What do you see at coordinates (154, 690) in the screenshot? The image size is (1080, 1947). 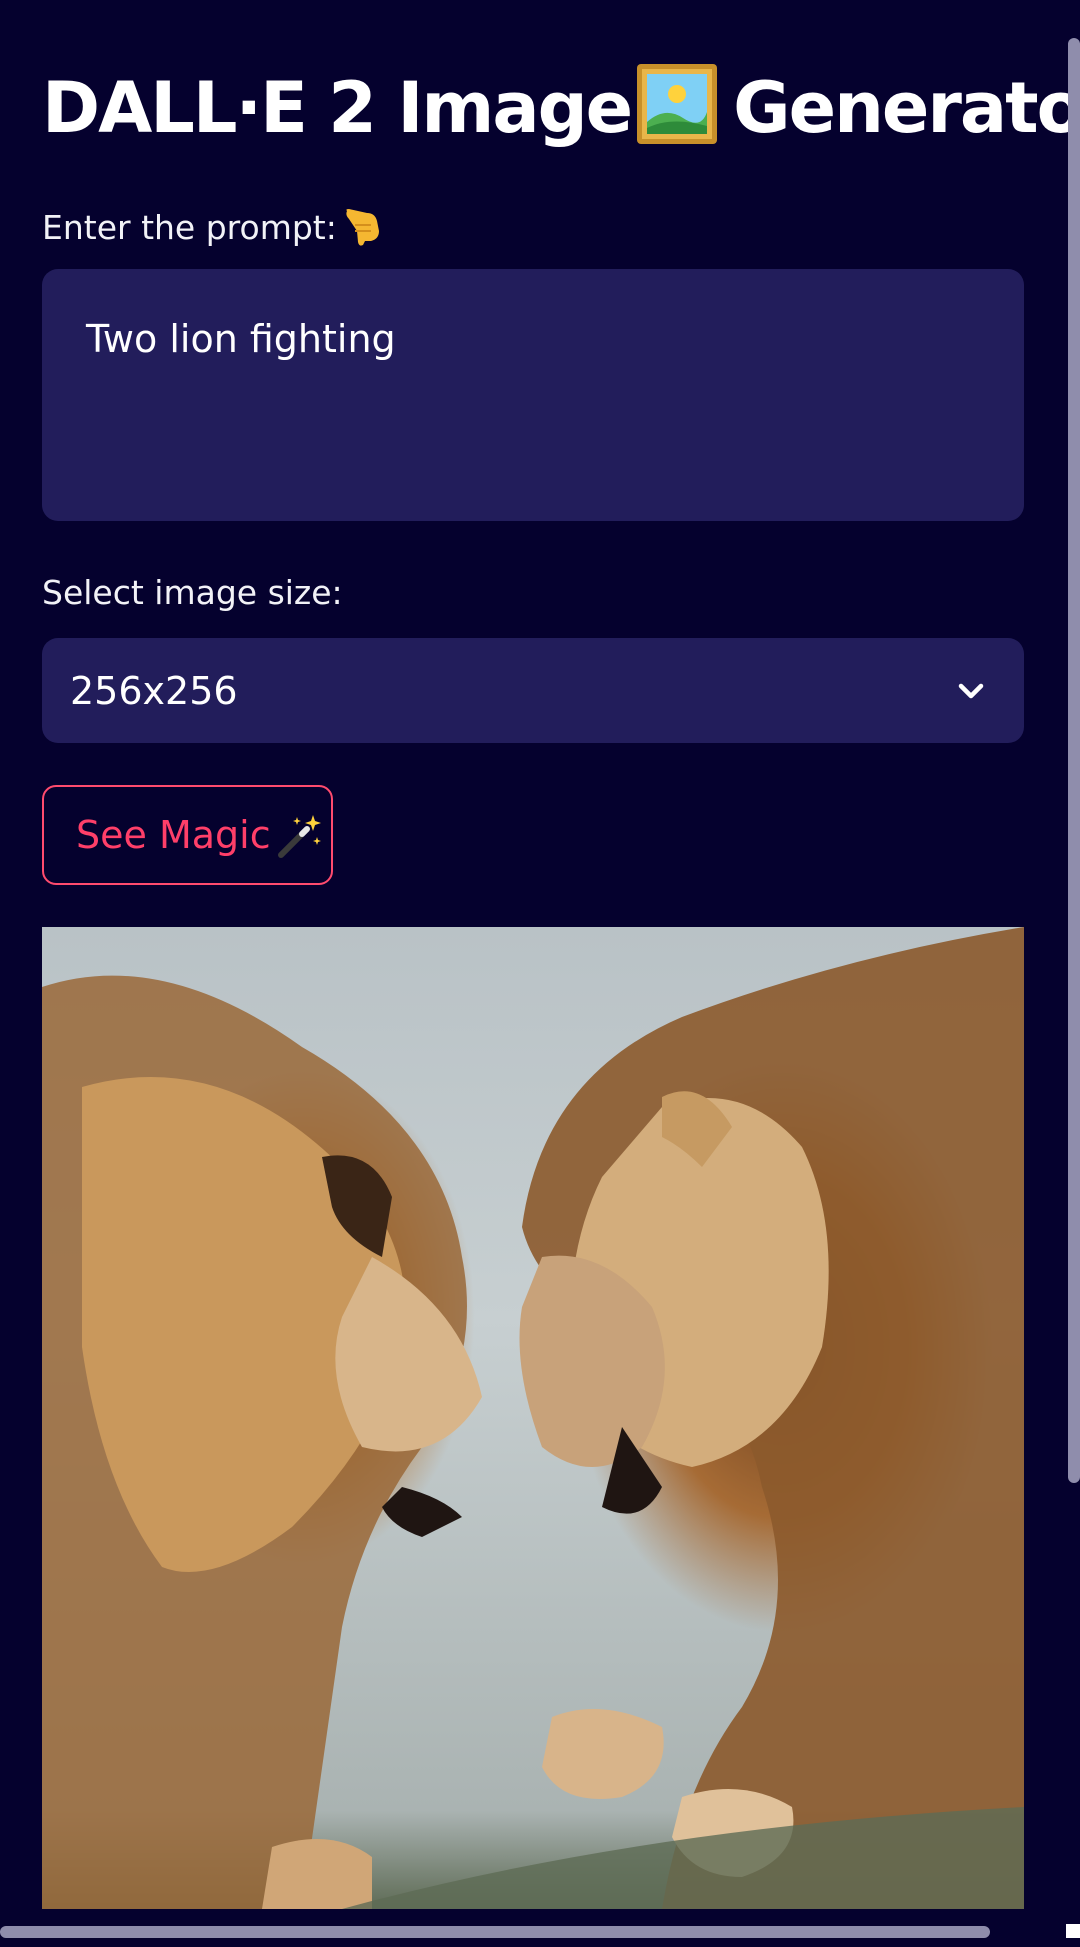 I see `image-size-value: 256x256` at bounding box center [154, 690].